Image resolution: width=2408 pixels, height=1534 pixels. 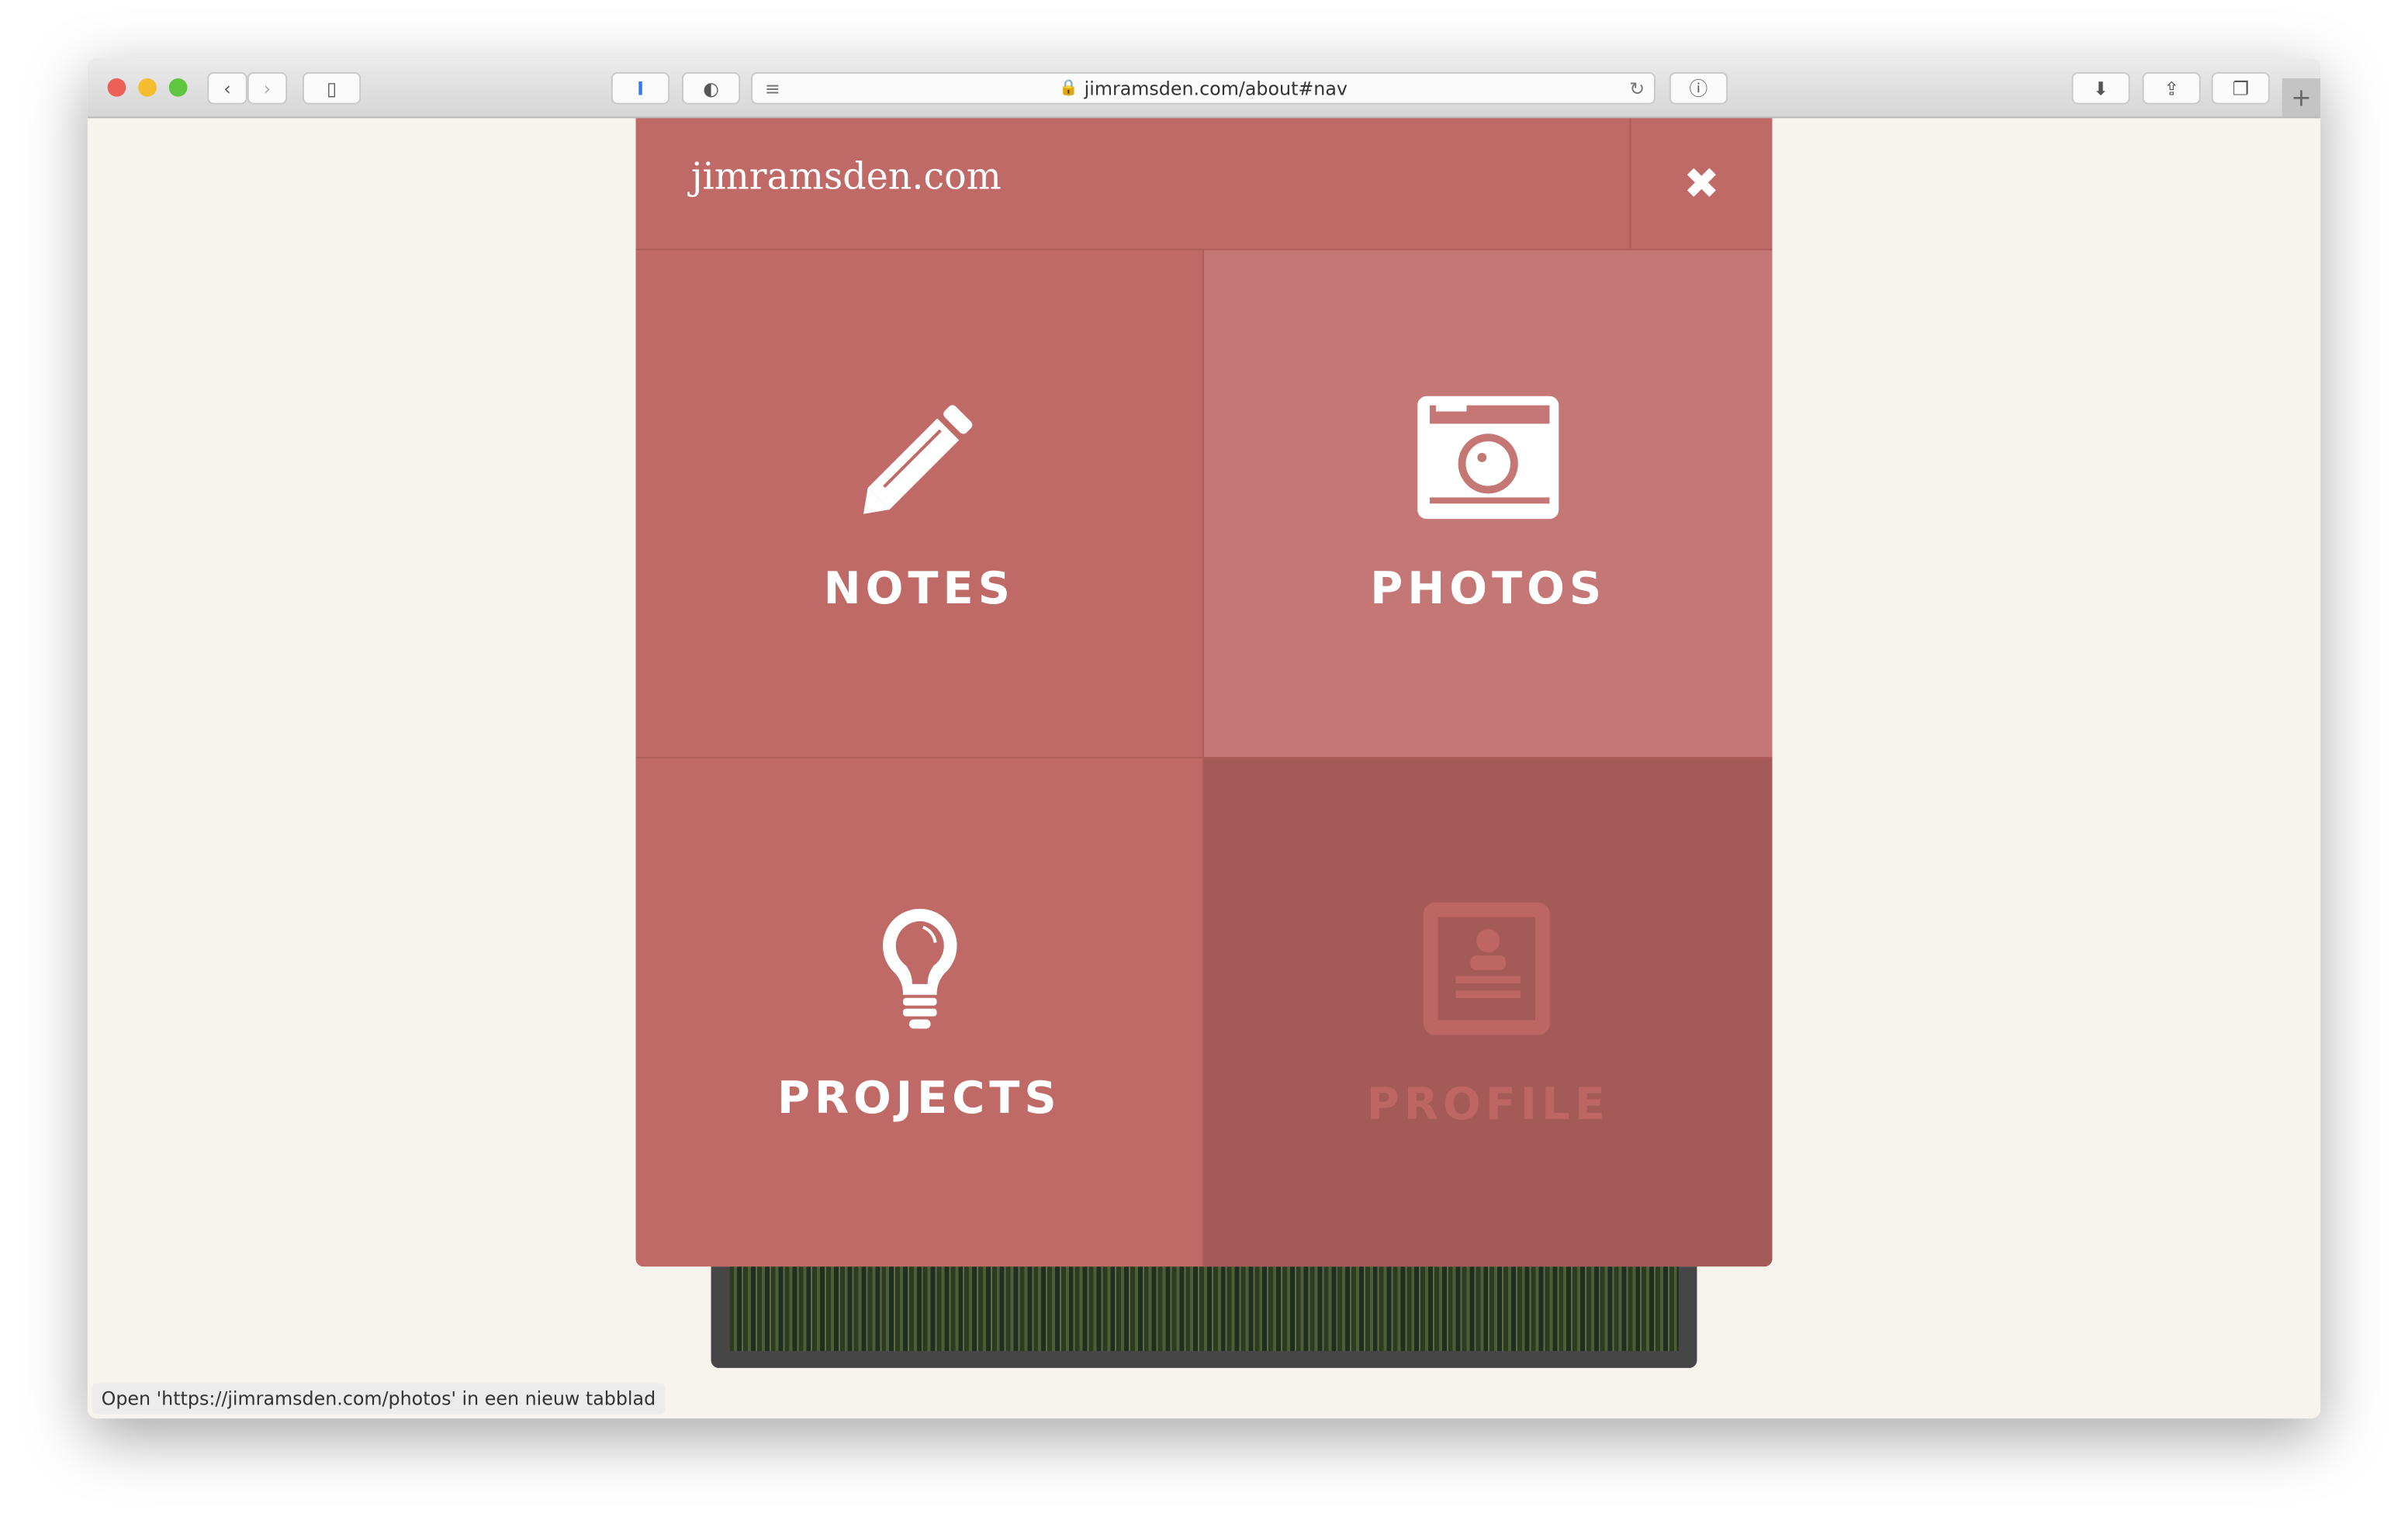 I want to click on nav-tile-projects: PROJECTS, so click(x=920, y=1012).